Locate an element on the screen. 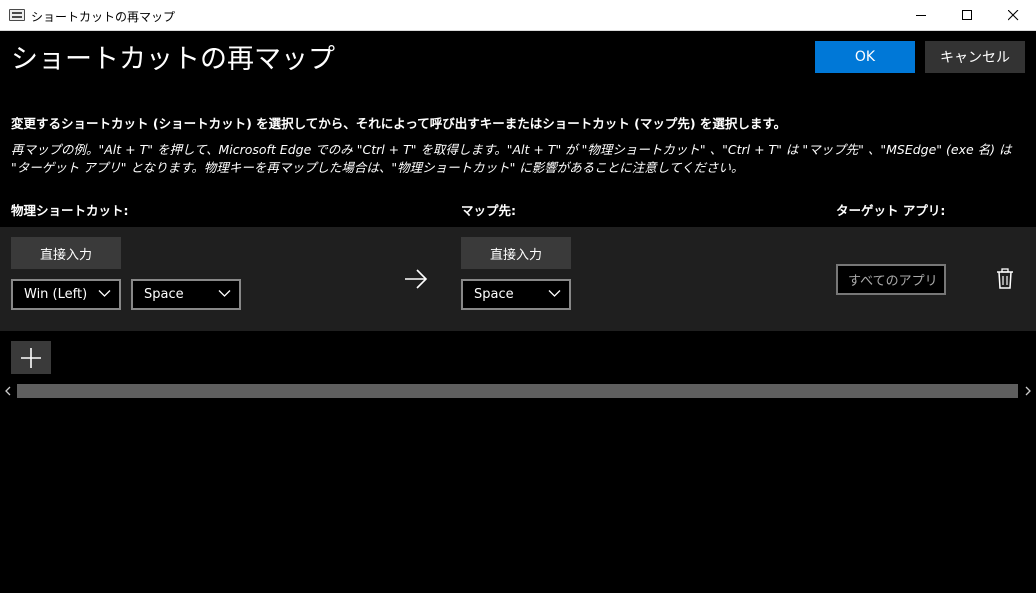  window-title: ショートカットの再マップ is located at coordinates (103, 17).